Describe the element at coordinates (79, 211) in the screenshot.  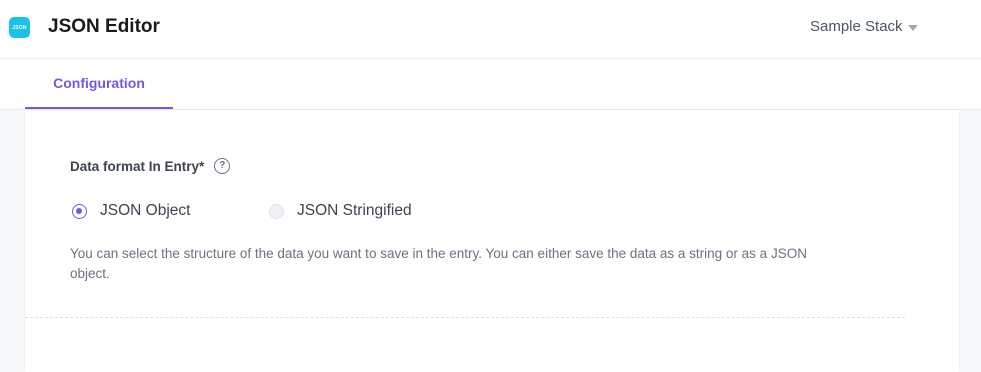
I see `radio-checked-icon` at that location.